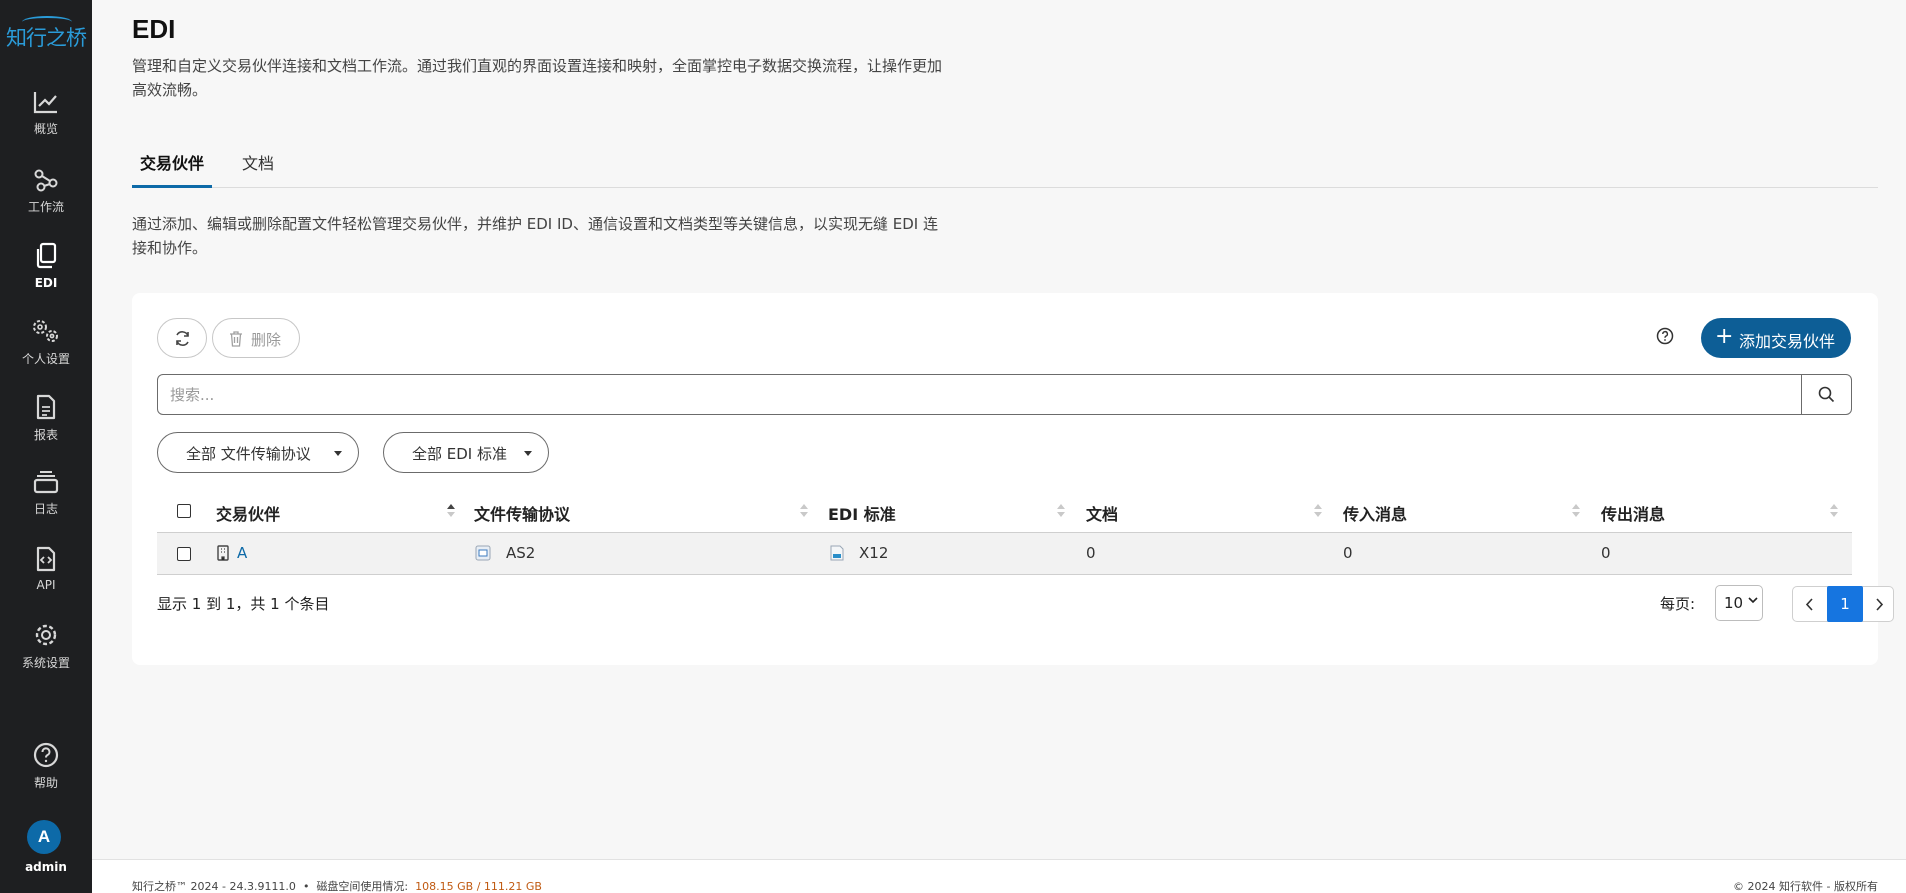  I want to click on documents-icon, so click(46, 255).